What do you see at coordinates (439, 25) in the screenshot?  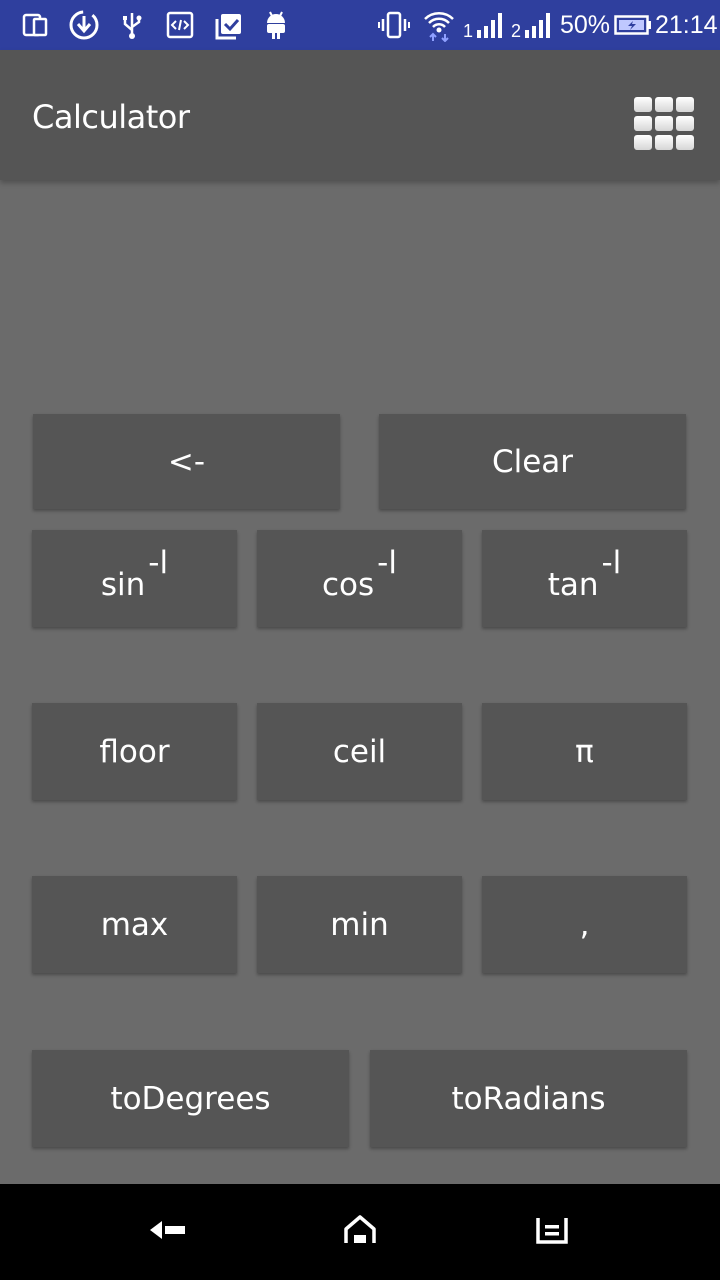 I see `wifi-icon` at bounding box center [439, 25].